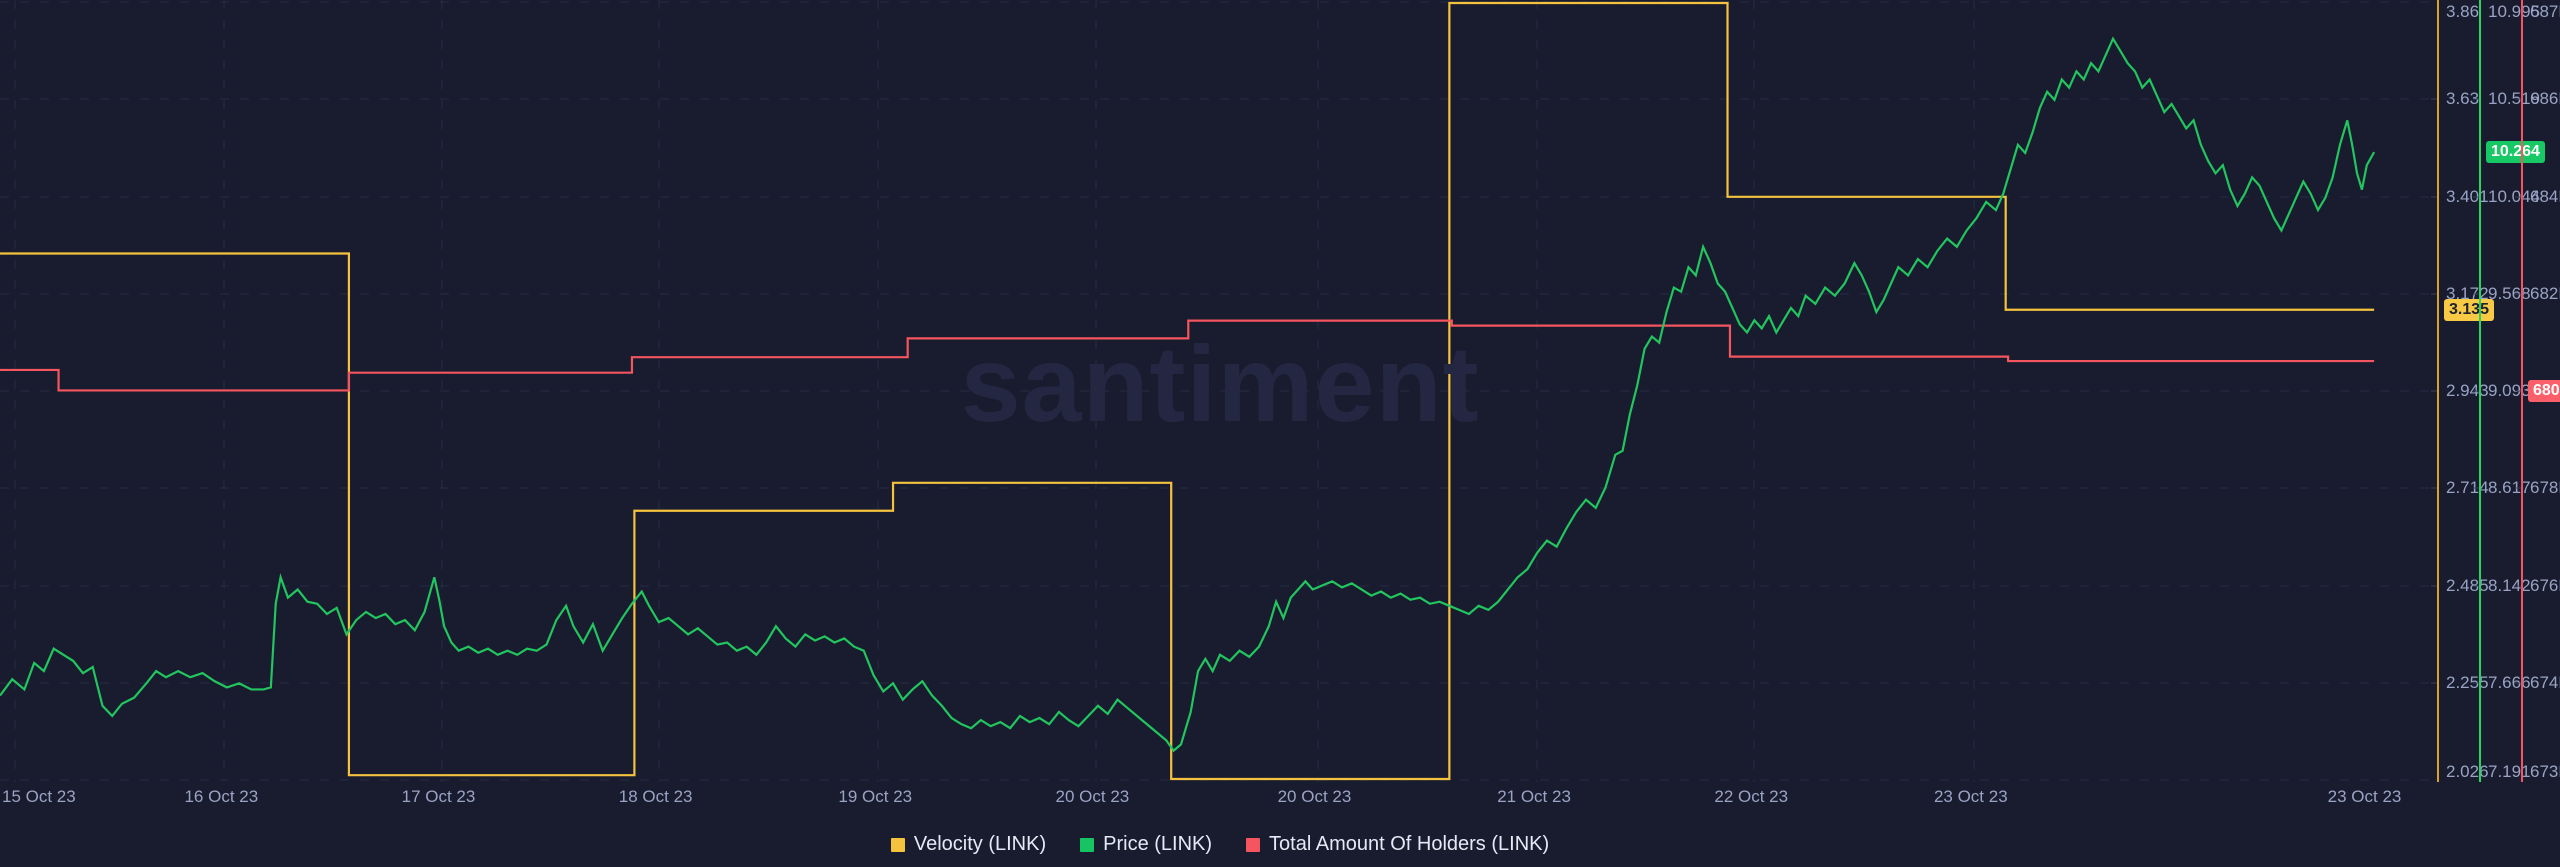 This screenshot has height=867, width=2560. I want to click on y-axis-tick-holders: 674K, so click(2545, 682).